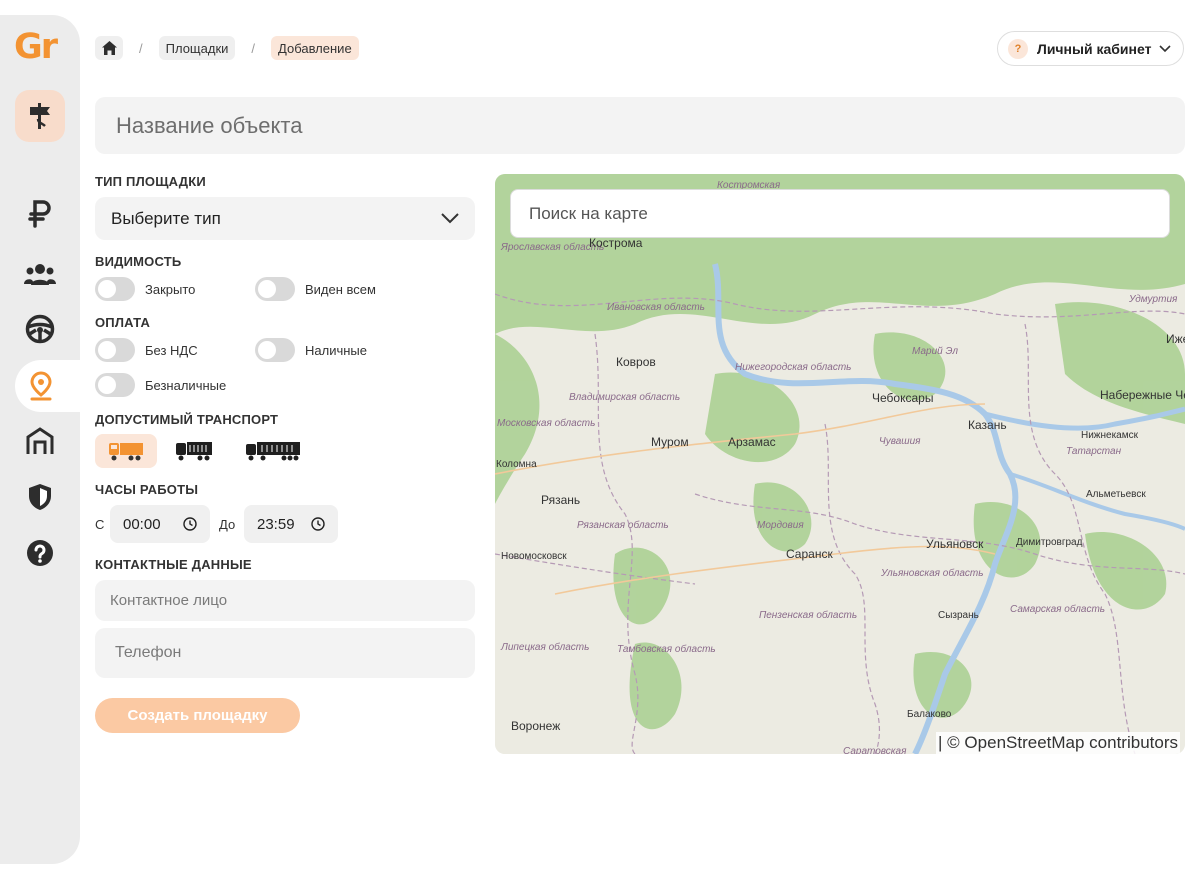 This screenshot has height=879, width=1200. What do you see at coordinates (276, 524) in the screenshot?
I see `hours-to-value: 23:59` at bounding box center [276, 524].